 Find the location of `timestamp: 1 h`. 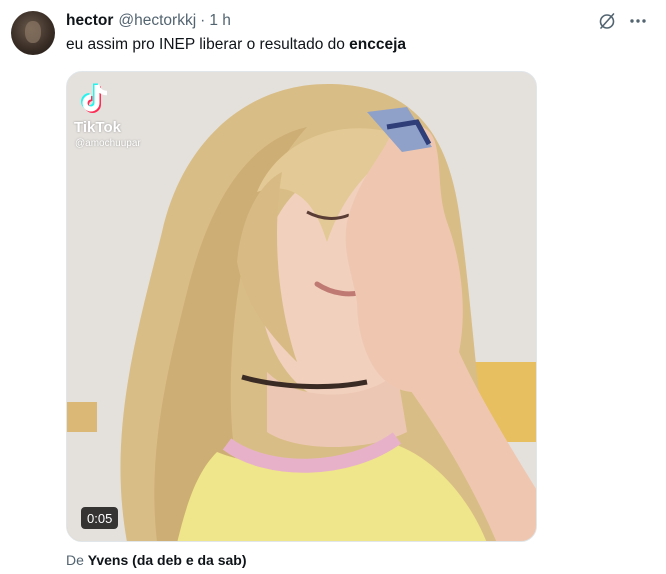

timestamp: 1 h is located at coordinates (220, 21).